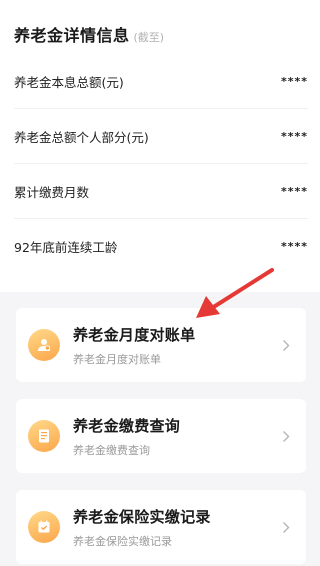 The image size is (320, 566). I want to click on card-title: 养老金月度对账单, so click(134, 334).